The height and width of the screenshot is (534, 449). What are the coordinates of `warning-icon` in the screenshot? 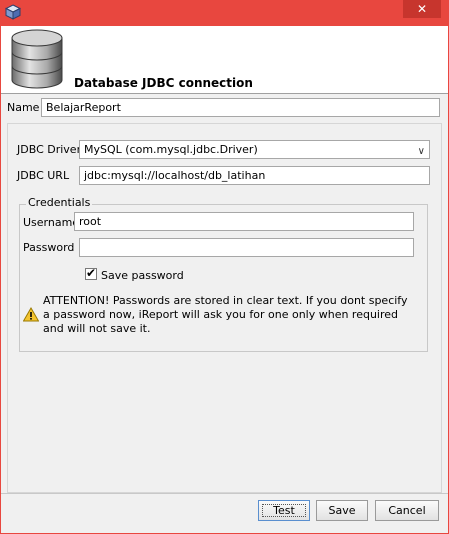 It's located at (31, 314).